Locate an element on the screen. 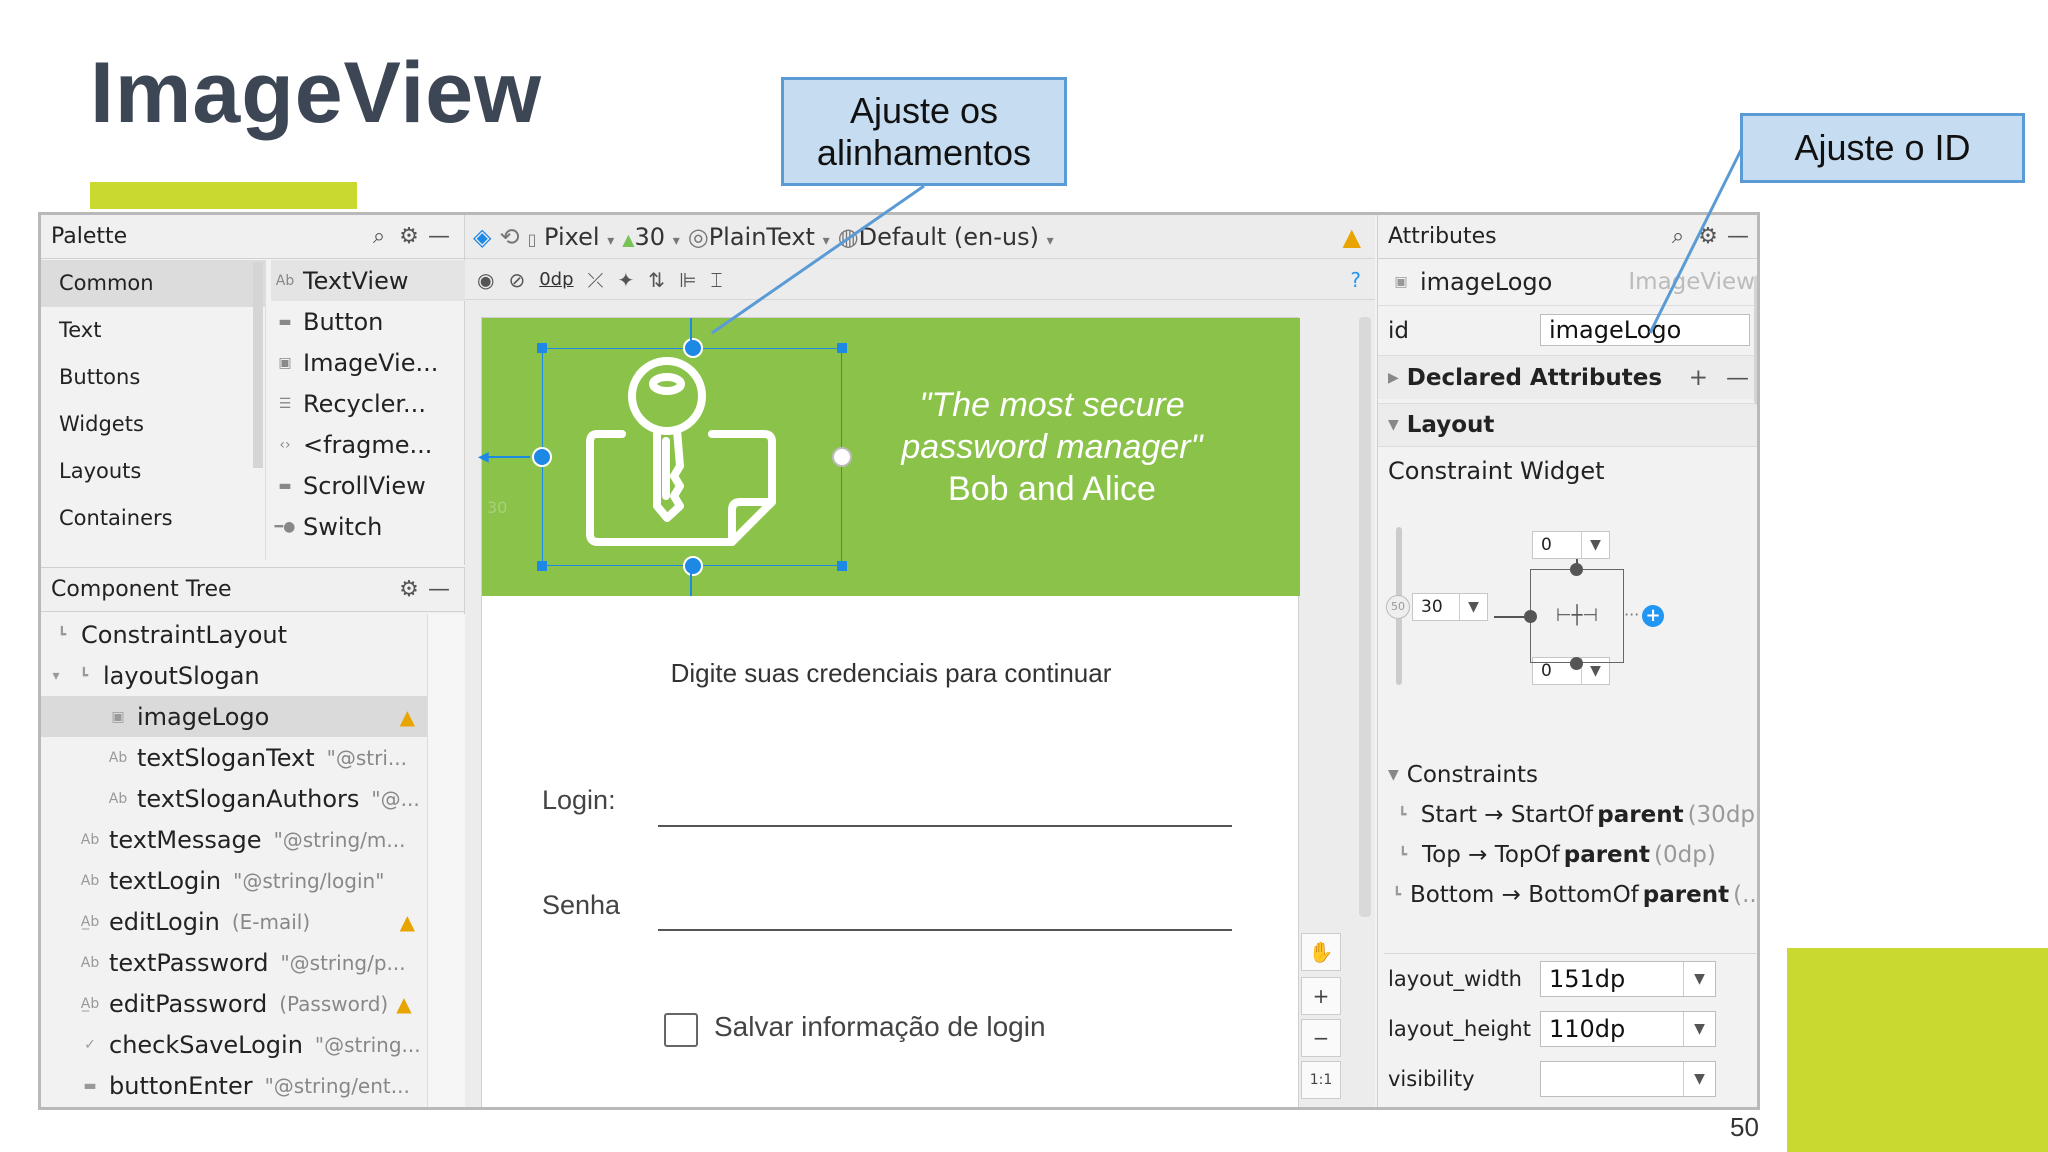 The height and width of the screenshot is (1152, 2048). callout-id: Ajuste o ID is located at coordinates (1882, 148).